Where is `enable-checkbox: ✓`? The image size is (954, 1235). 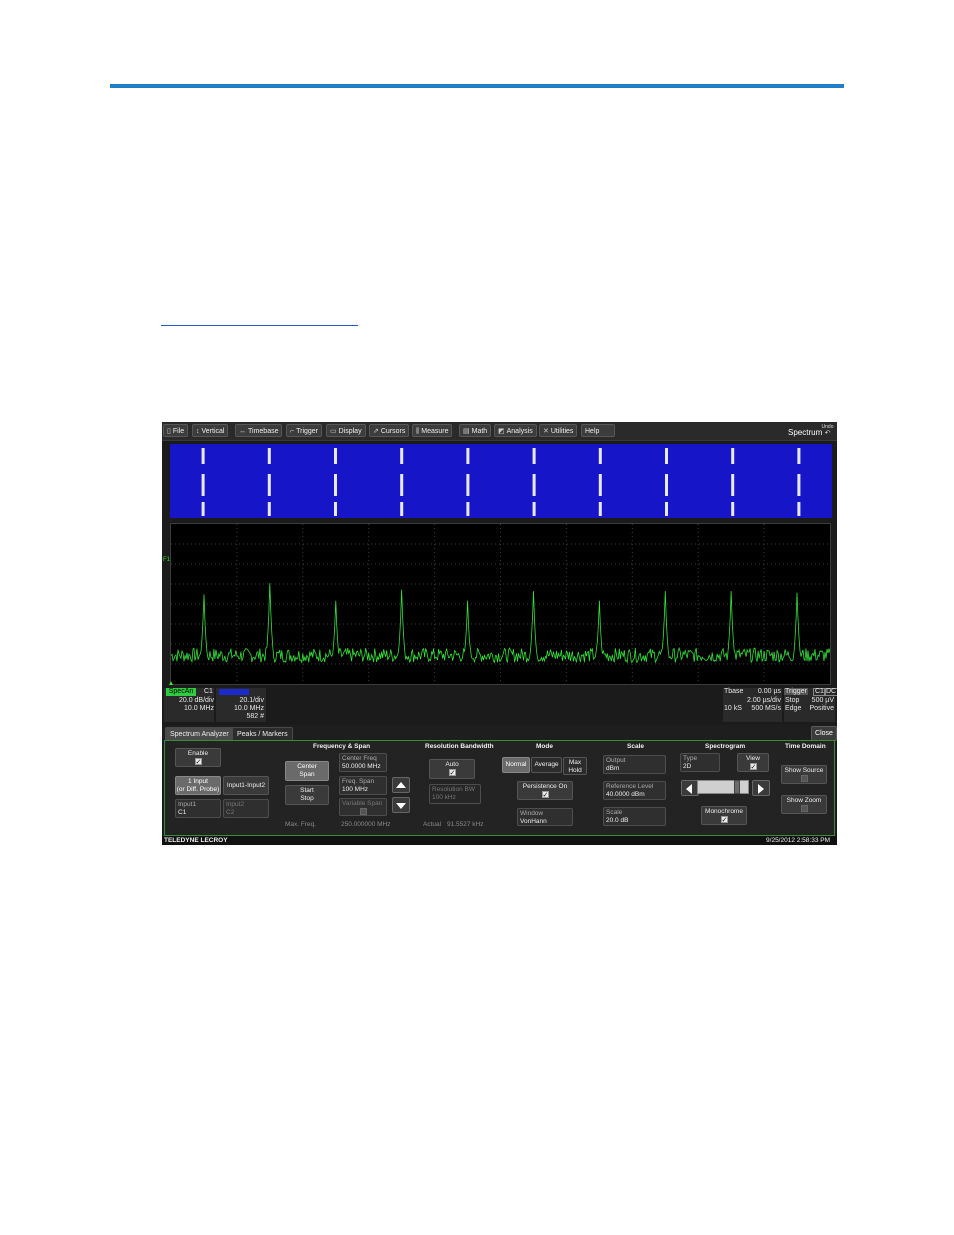
enable-checkbox: ✓ is located at coordinates (198, 762).